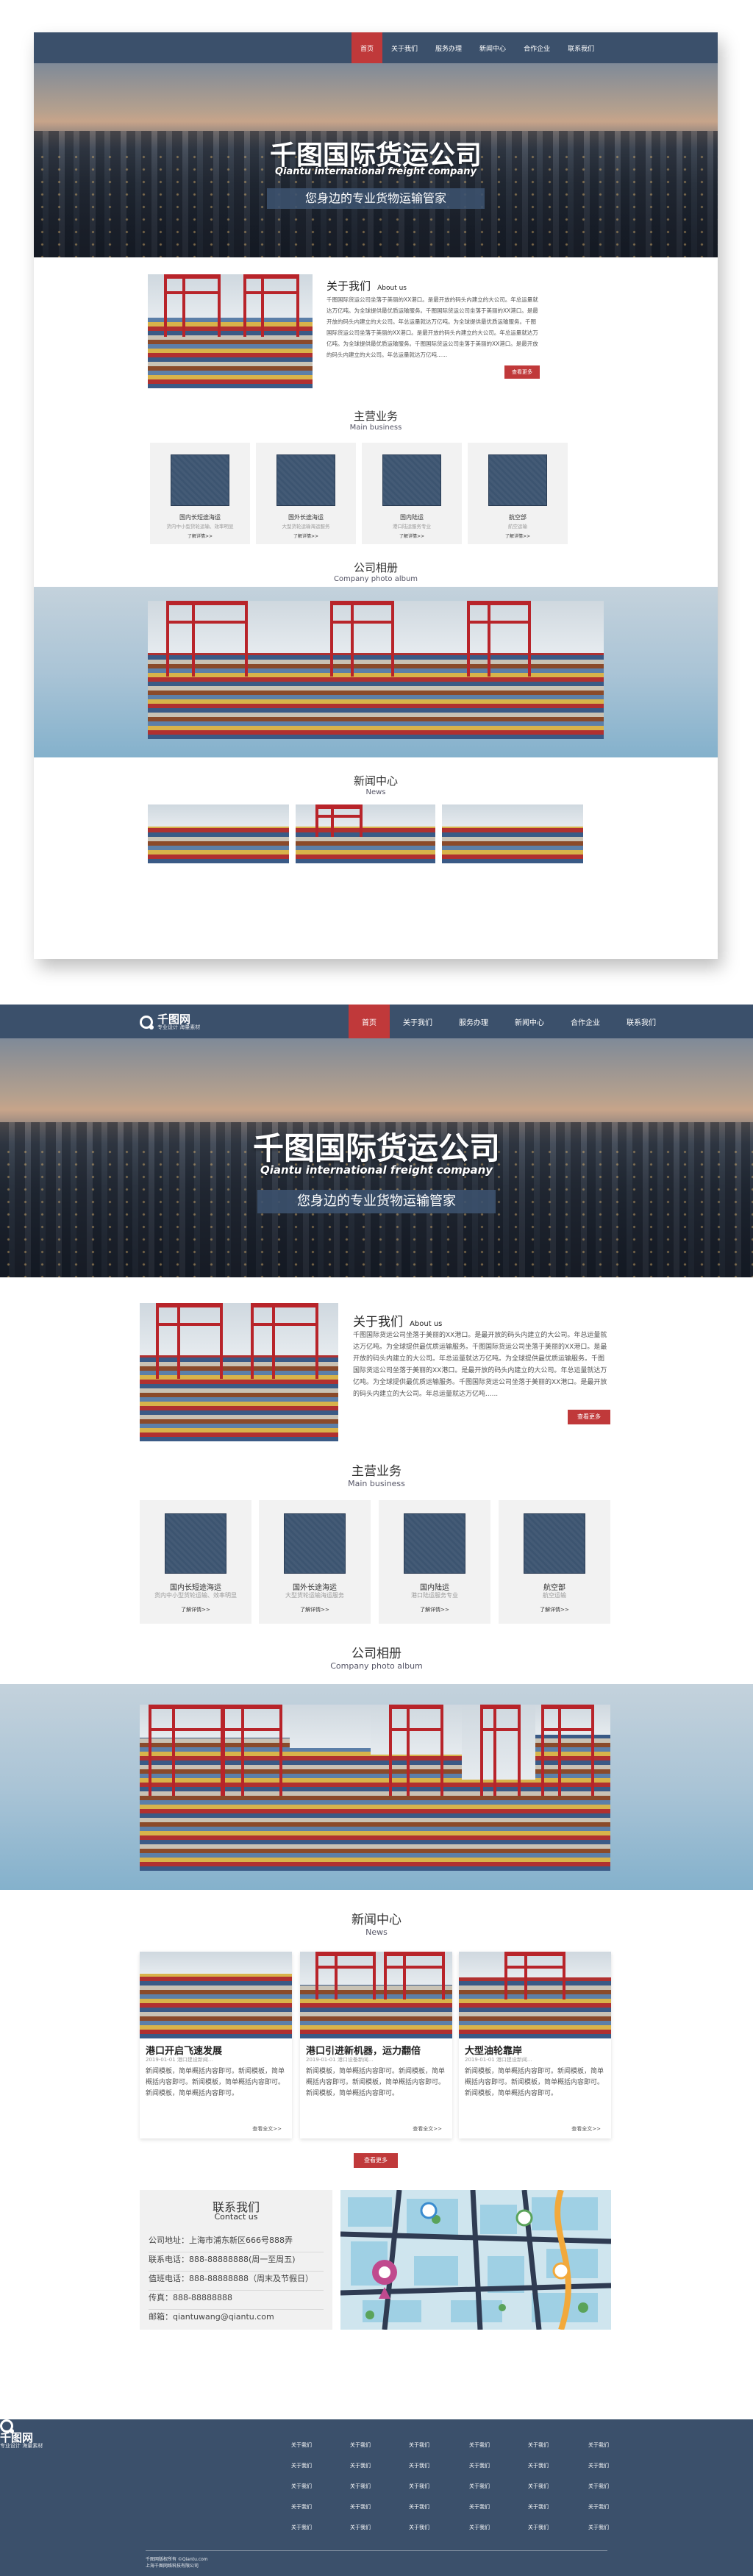 The image size is (753, 2576). I want to click on footer-logo: 千图网 专业设计 海量素材, so click(376, 2434).